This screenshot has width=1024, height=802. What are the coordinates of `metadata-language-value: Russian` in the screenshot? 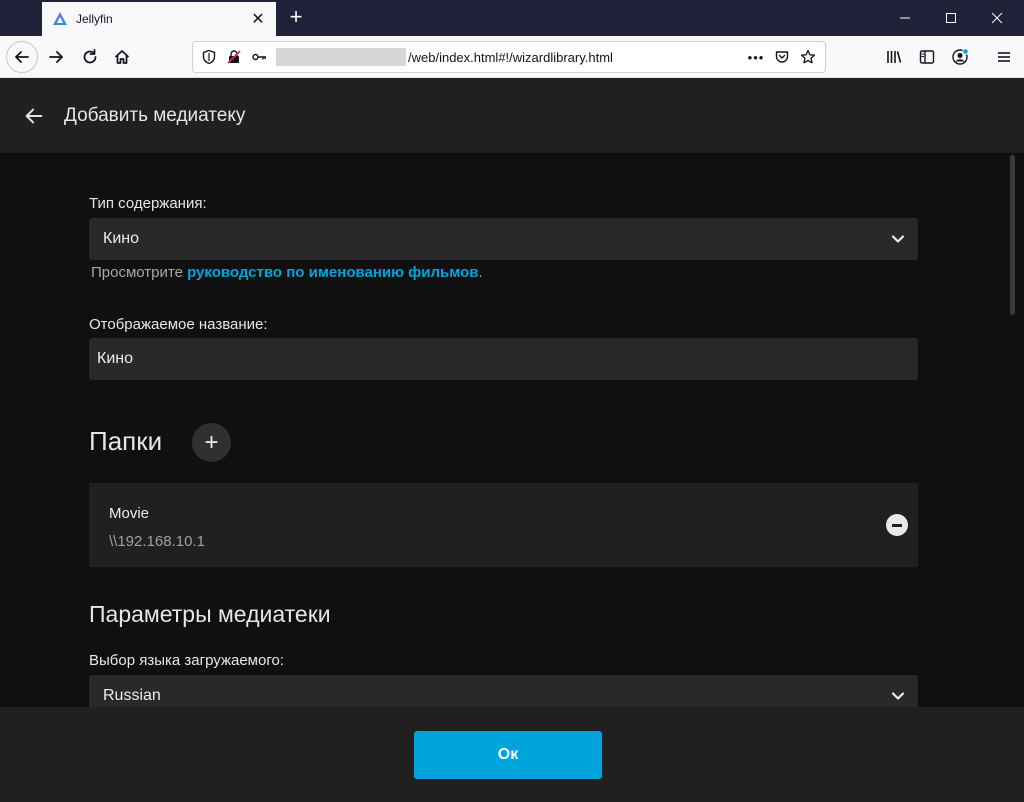 It's located at (132, 695).